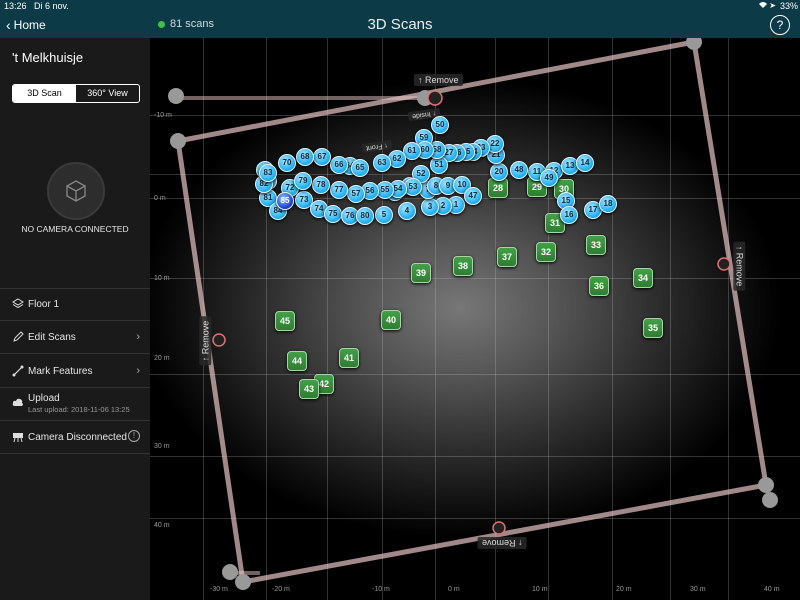 The height and width of the screenshot is (600, 800). Describe the element at coordinates (29, 25) in the screenshot. I see `home-label: Home` at that location.